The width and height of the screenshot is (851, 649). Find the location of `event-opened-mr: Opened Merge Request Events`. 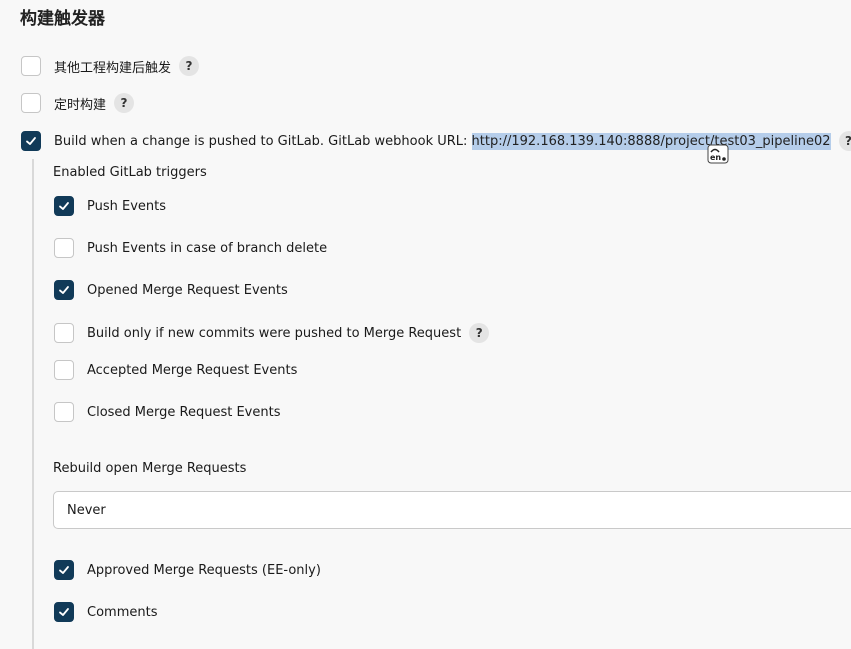

event-opened-mr: Opened Merge Request Events is located at coordinates (171, 290).